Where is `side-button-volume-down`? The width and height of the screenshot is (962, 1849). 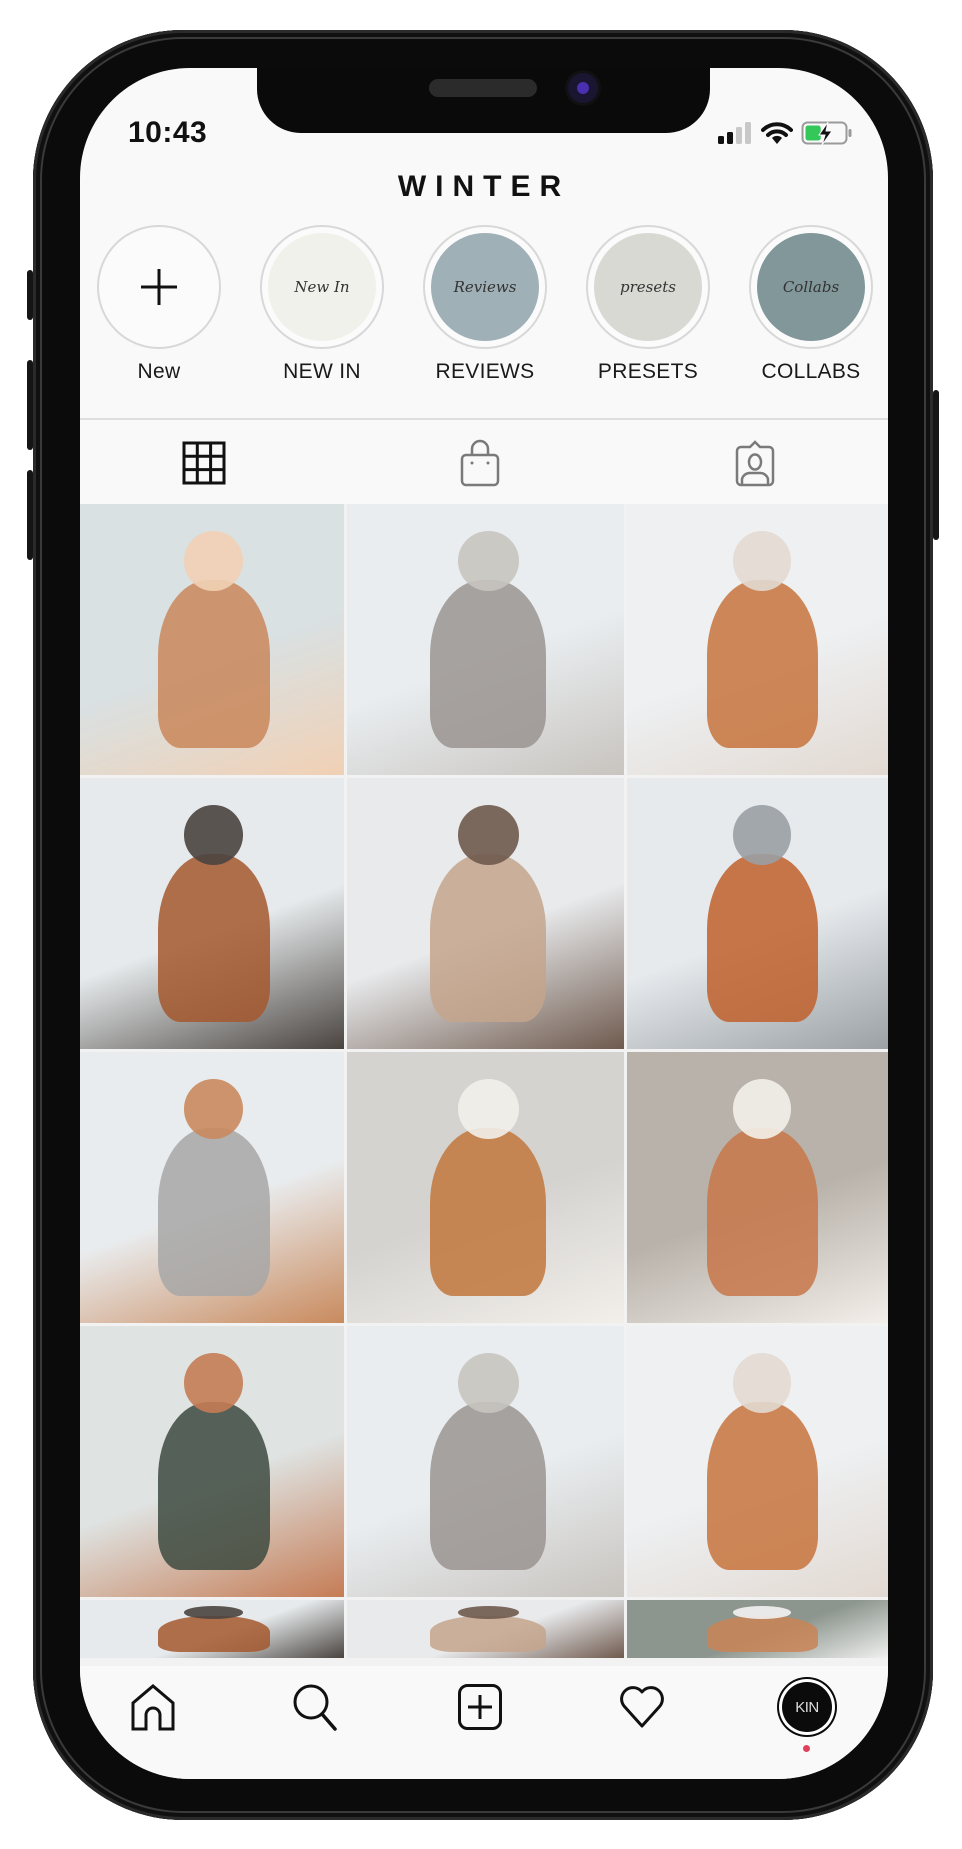
side-button-volume-down is located at coordinates (30, 515).